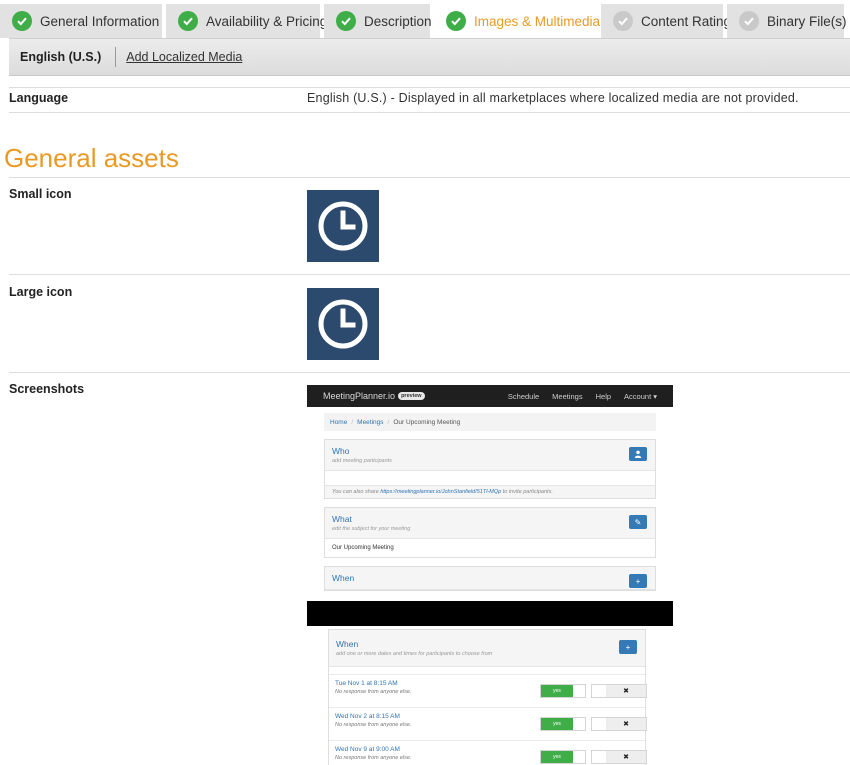 This screenshot has width=850, height=765. I want to click on tab-label: Images & Multimedia, so click(537, 21).